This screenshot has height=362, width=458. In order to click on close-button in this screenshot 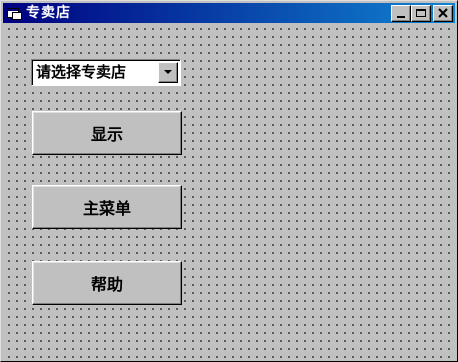, I will do `click(443, 13)`.